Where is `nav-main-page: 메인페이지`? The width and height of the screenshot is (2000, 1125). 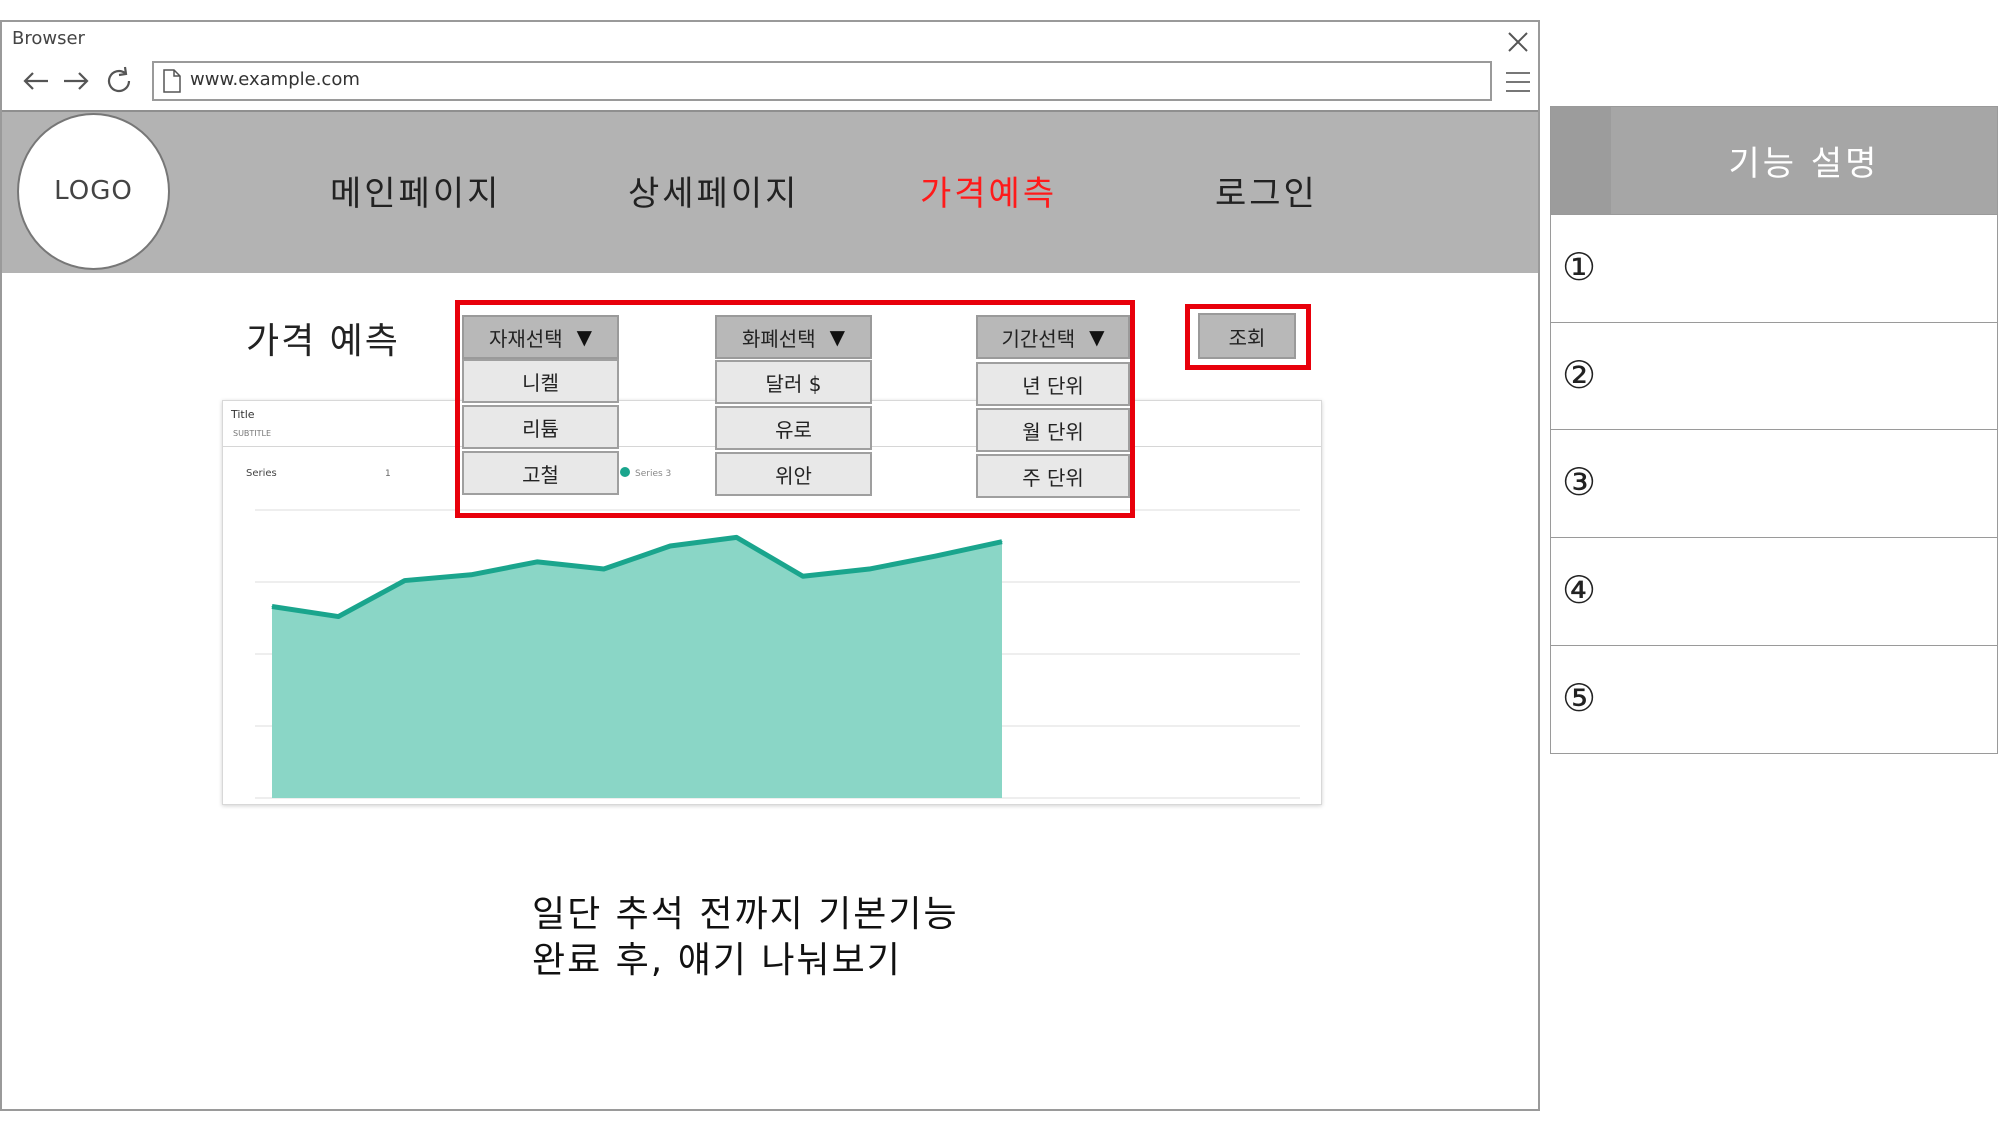
nav-main-page: 메인페이지 is located at coordinates (415, 190).